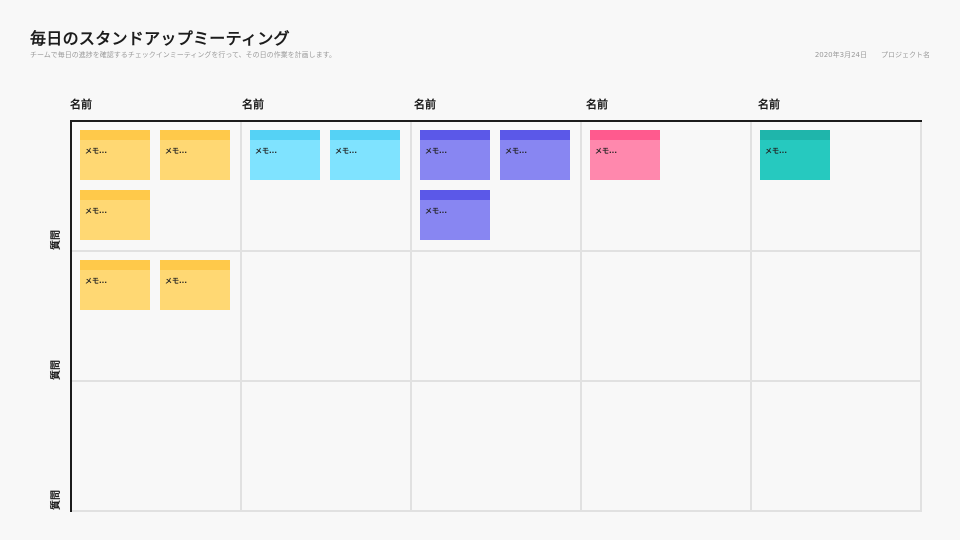 Image resolution: width=960 pixels, height=540 pixels. Describe the element at coordinates (54, 240) in the screenshot. I see `row-label-1: 質問` at that location.